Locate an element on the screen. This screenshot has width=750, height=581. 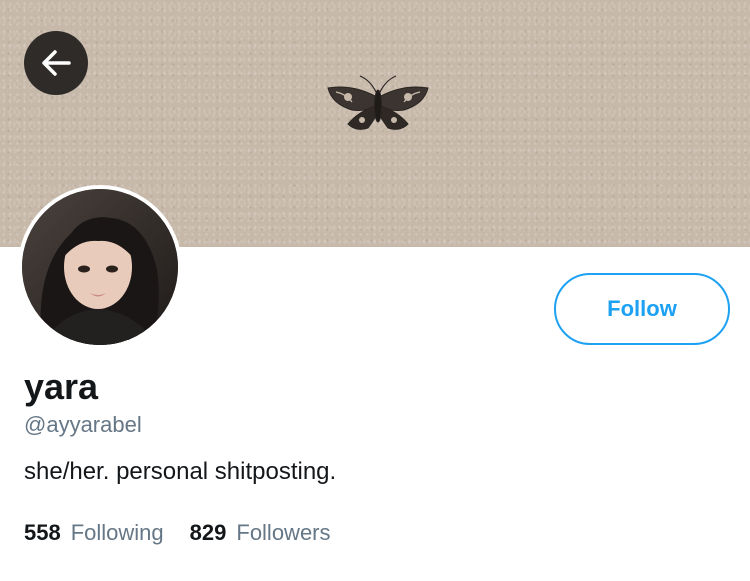
profile-stats: 558 Following 829 Followers is located at coordinates (177, 533).